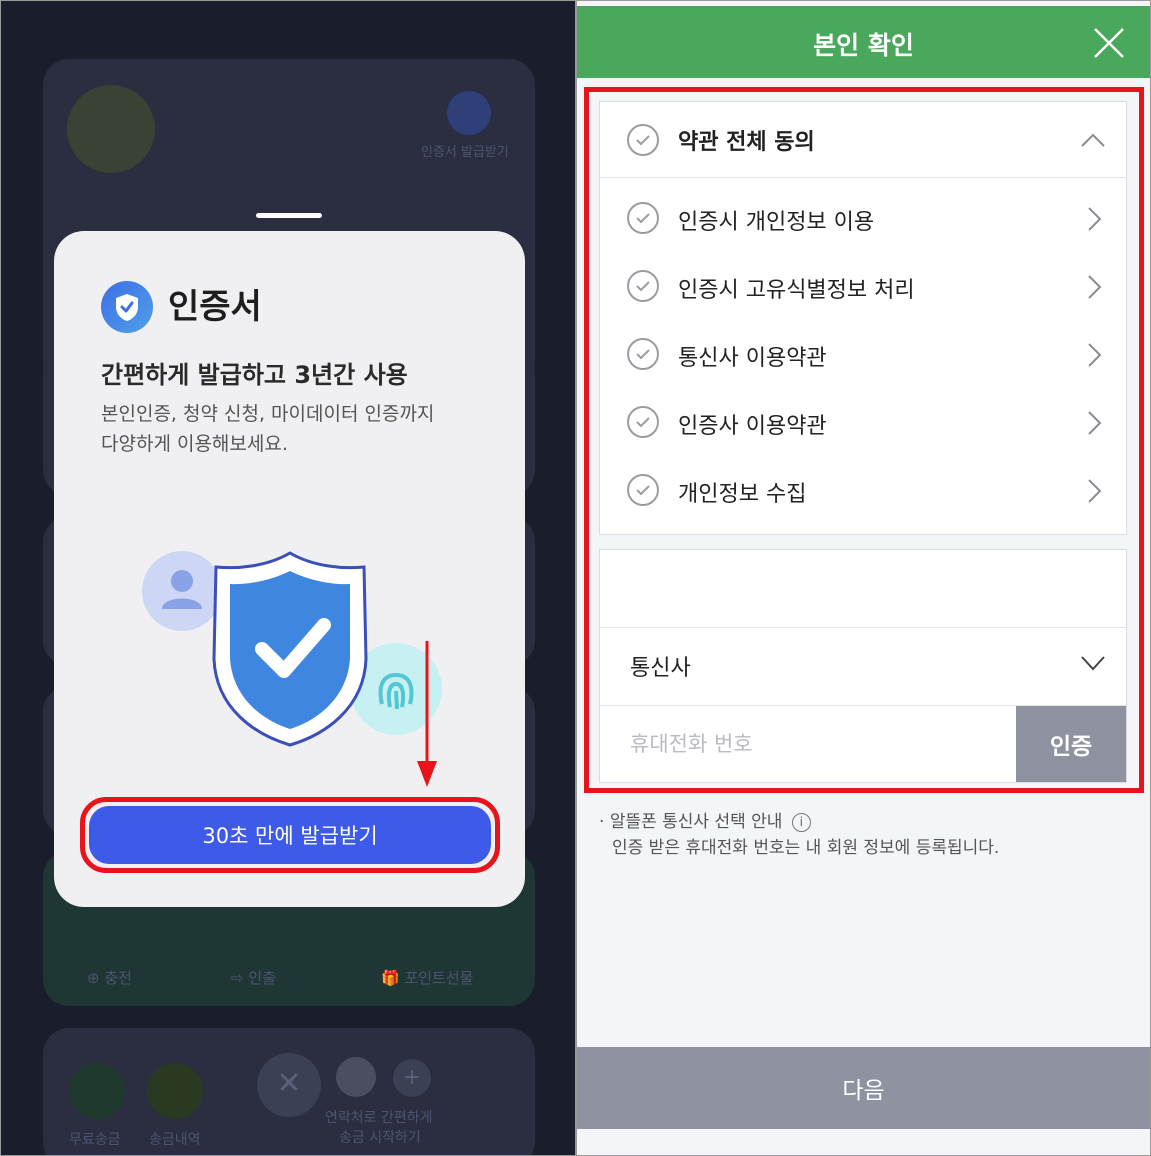 Image resolution: width=1151 pixels, height=1156 pixels. What do you see at coordinates (863, 140) in the screenshot?
I see `agree-all-row: 약관 전체 동의` at bounding box center [863, 140].